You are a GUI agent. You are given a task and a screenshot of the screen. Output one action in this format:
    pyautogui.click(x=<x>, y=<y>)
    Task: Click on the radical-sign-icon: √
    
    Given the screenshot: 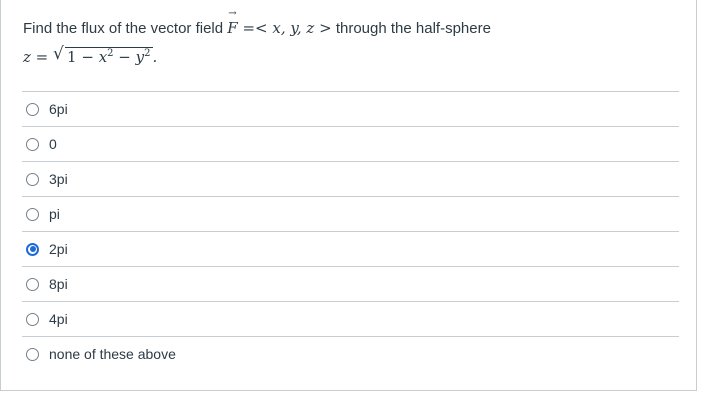 What is the action you would take?
    pyautogui.click(x=58, y=54)
    